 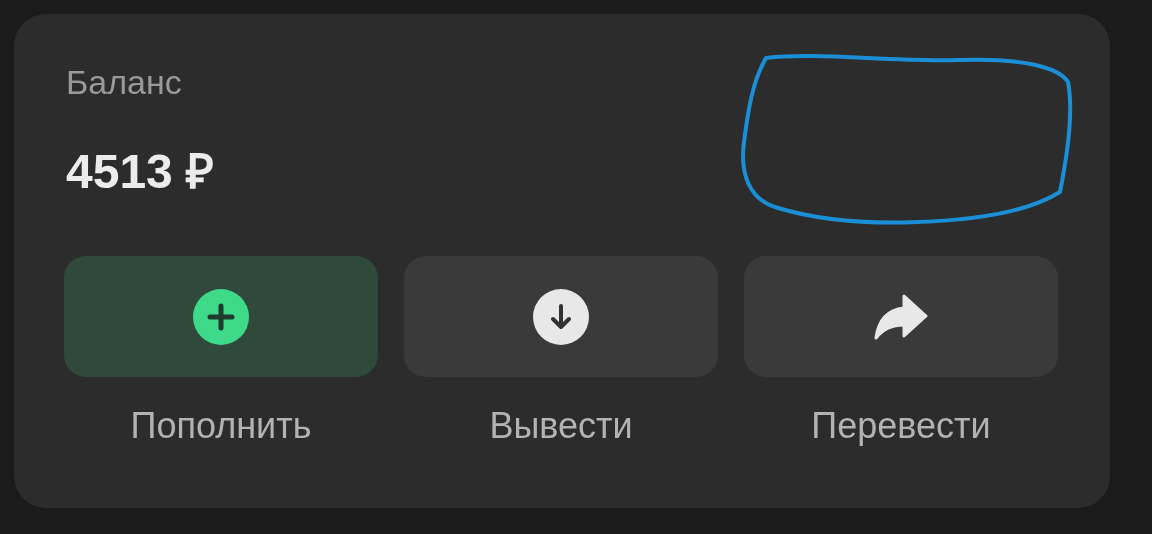 I want to click on balance-title: Баланс, so click(x=124, y=82).